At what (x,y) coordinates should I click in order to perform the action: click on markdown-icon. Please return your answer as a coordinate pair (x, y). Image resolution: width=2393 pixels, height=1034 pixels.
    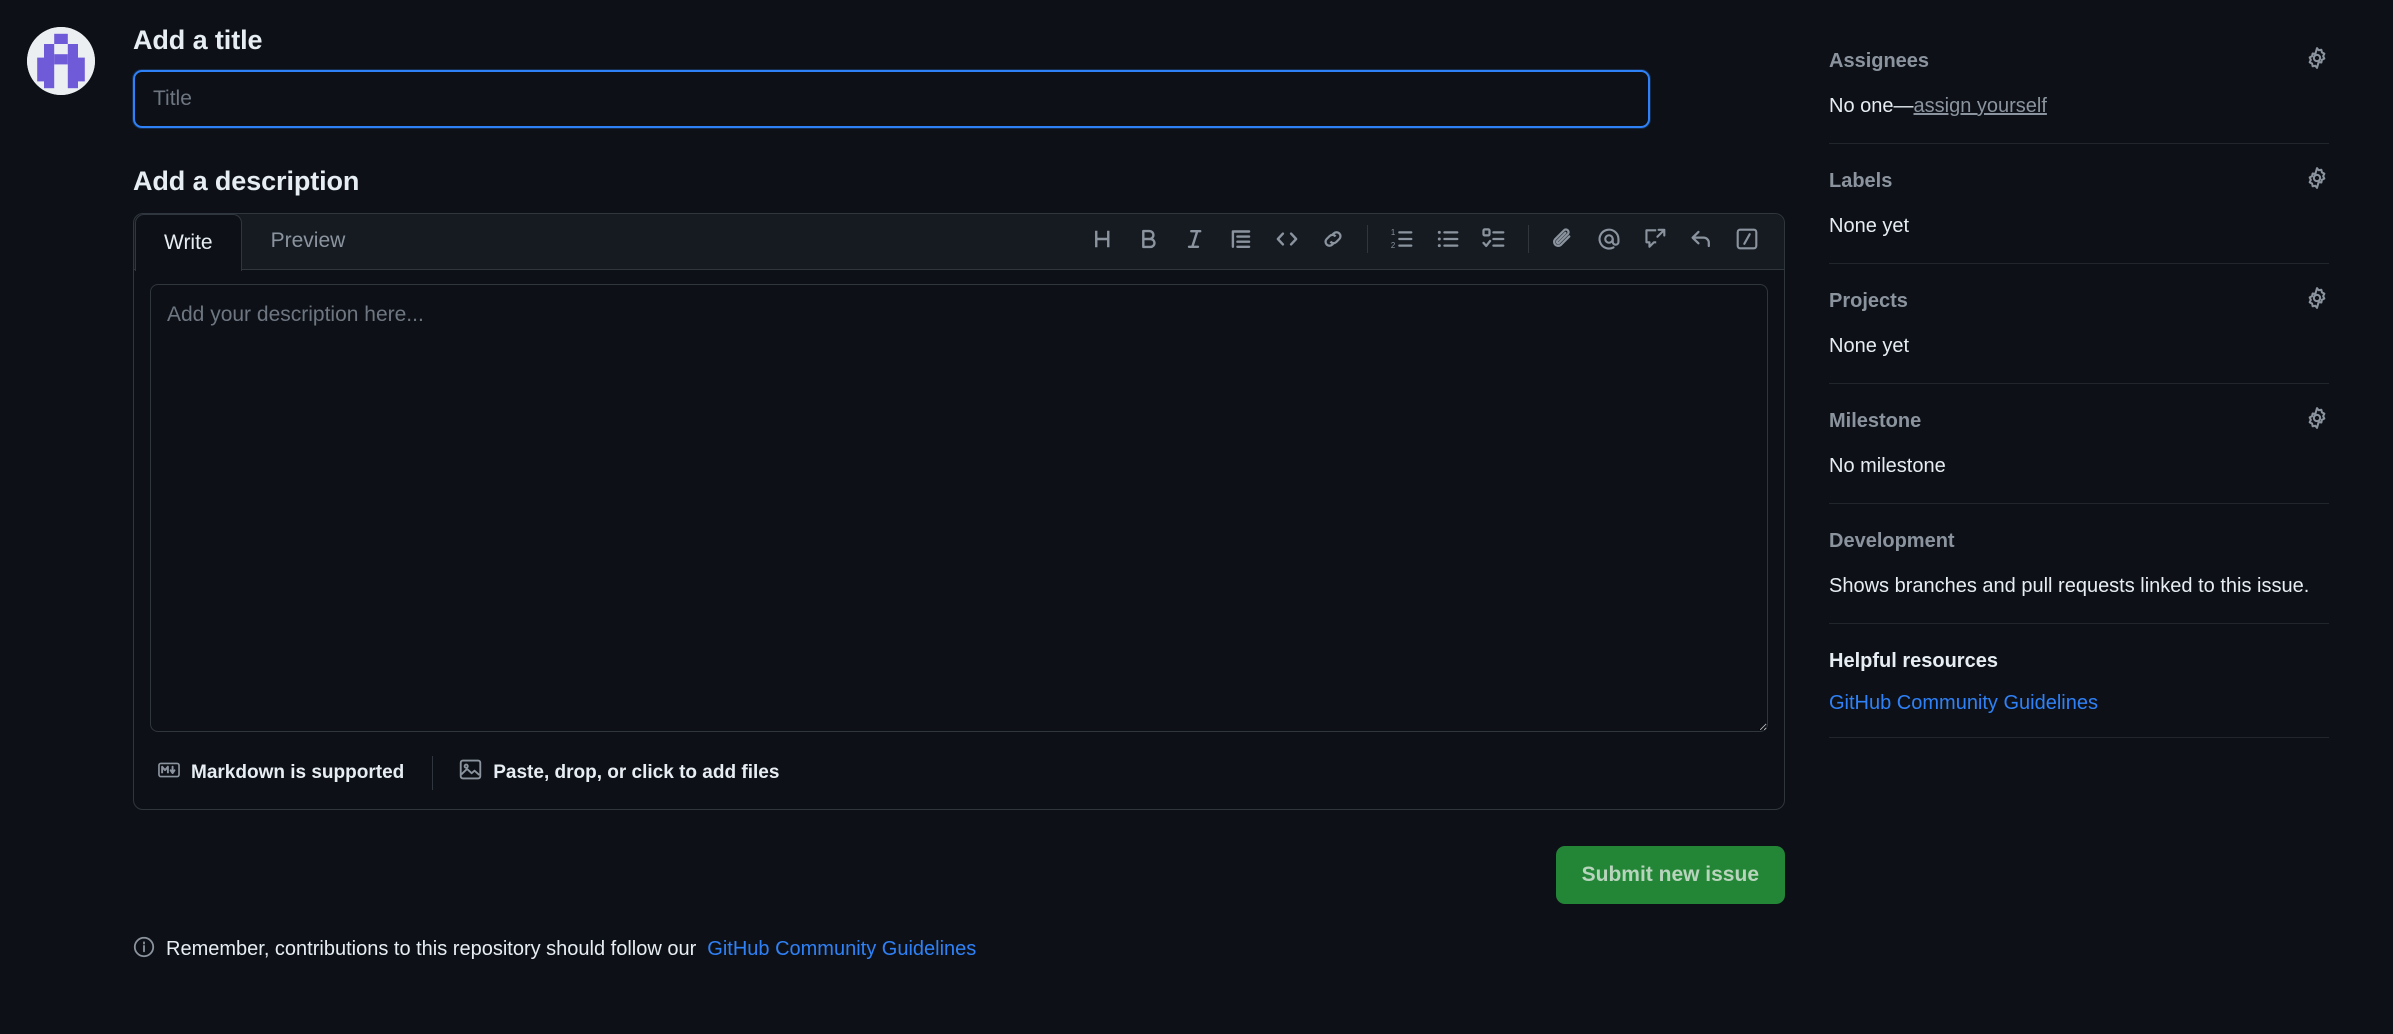
    Looking at the image, I should click on (169, 773).